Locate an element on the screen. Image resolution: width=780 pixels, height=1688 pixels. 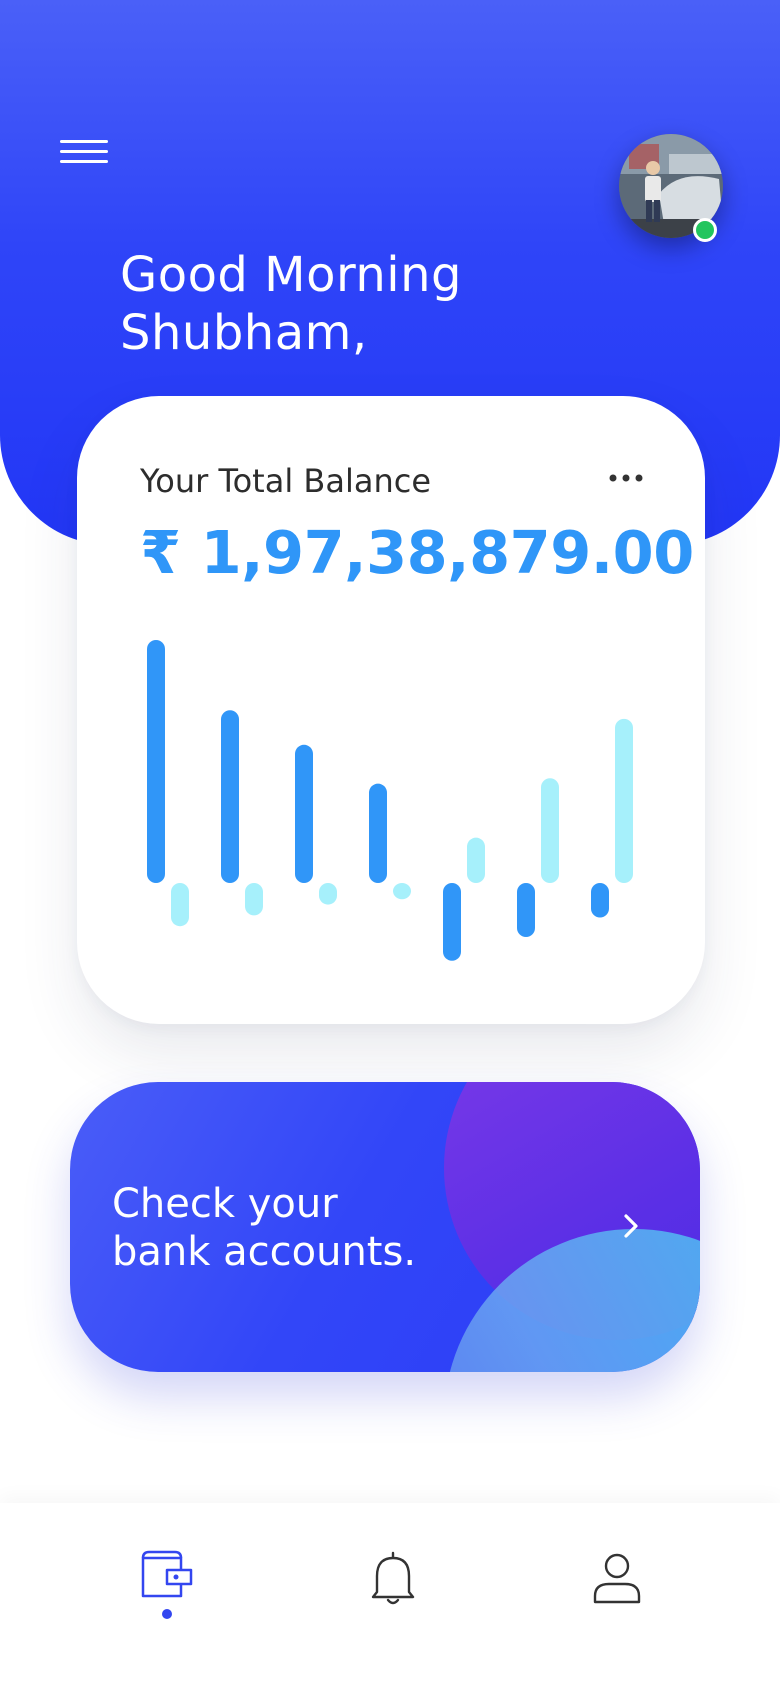
user-icon is located at coordinates (617, 1578).